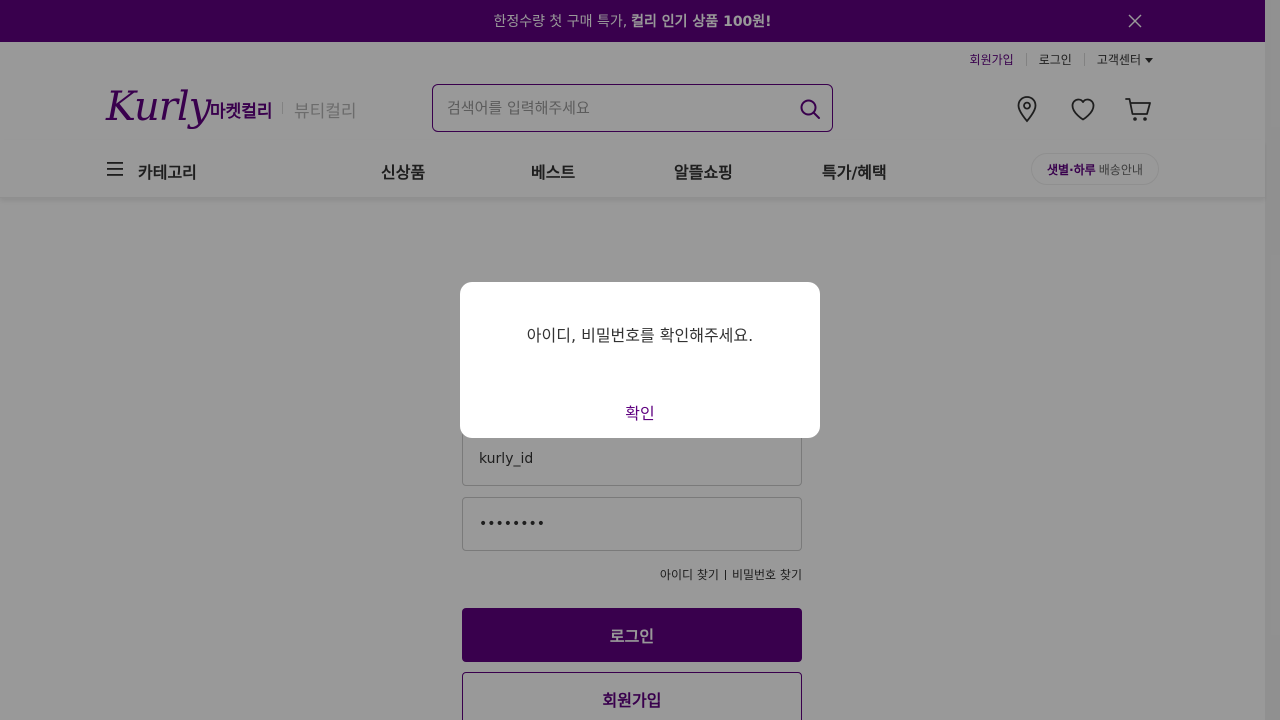 This screenshot has width=1280, height=720. I want to click on alert-message: 아이디, 비밀번호를 확인해주세요., so click(640, 335).